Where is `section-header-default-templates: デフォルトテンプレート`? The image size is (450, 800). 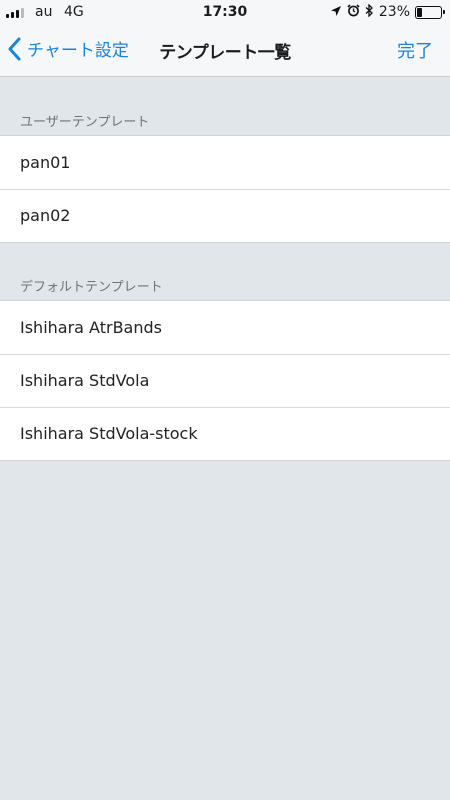 section-header-default-templates: デフォルトテンプレート is located at coordinates (91, 287).